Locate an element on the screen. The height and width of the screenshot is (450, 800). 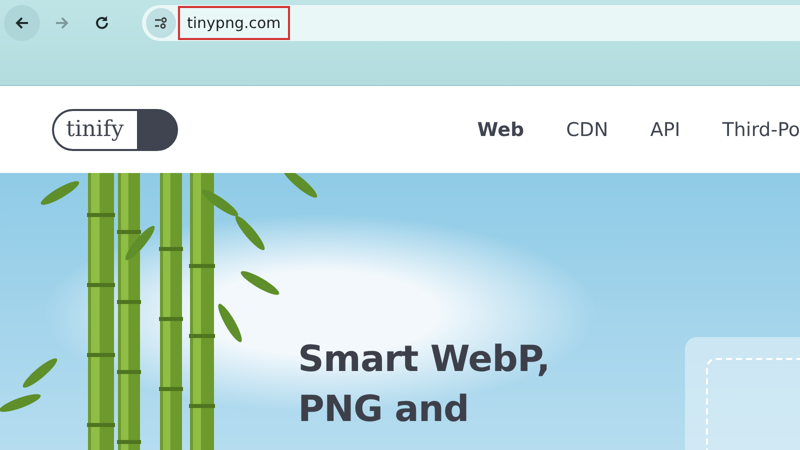
forward-arrow-icon is located at coordinates (62, 23).